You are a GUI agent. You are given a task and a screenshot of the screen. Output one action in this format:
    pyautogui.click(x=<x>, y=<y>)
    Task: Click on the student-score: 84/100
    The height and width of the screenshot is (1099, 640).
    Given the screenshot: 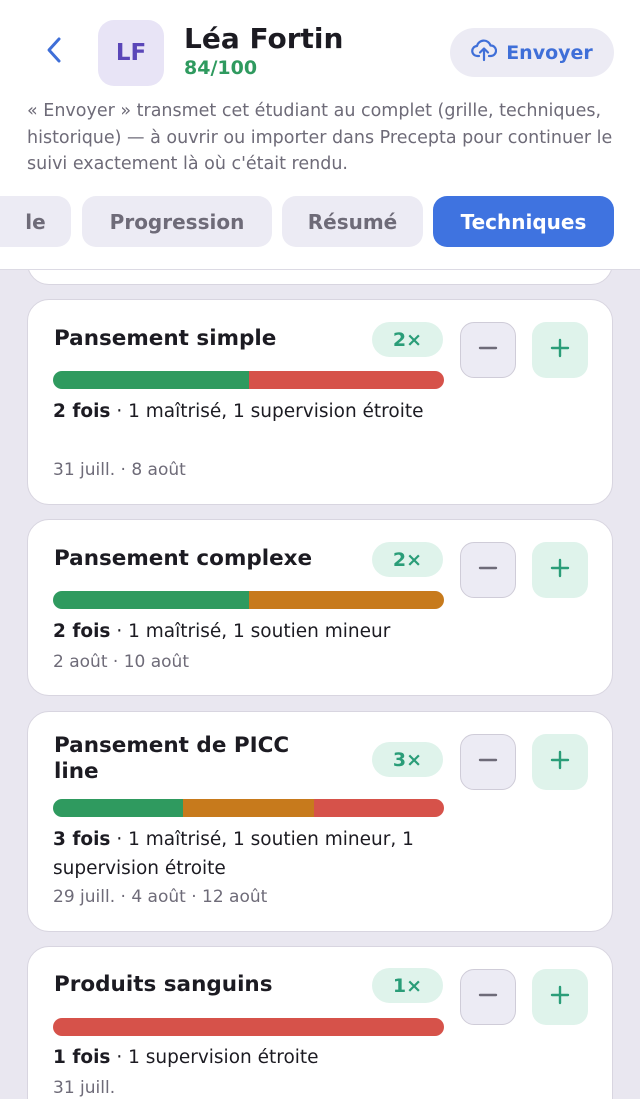 What is the action you would take?
    pyautogui.click(x=221, y=68)
    